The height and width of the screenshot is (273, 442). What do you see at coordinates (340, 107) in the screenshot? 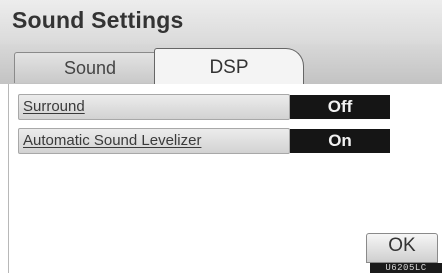
I see `surround-status: Off` at bounding box center [340, 107].